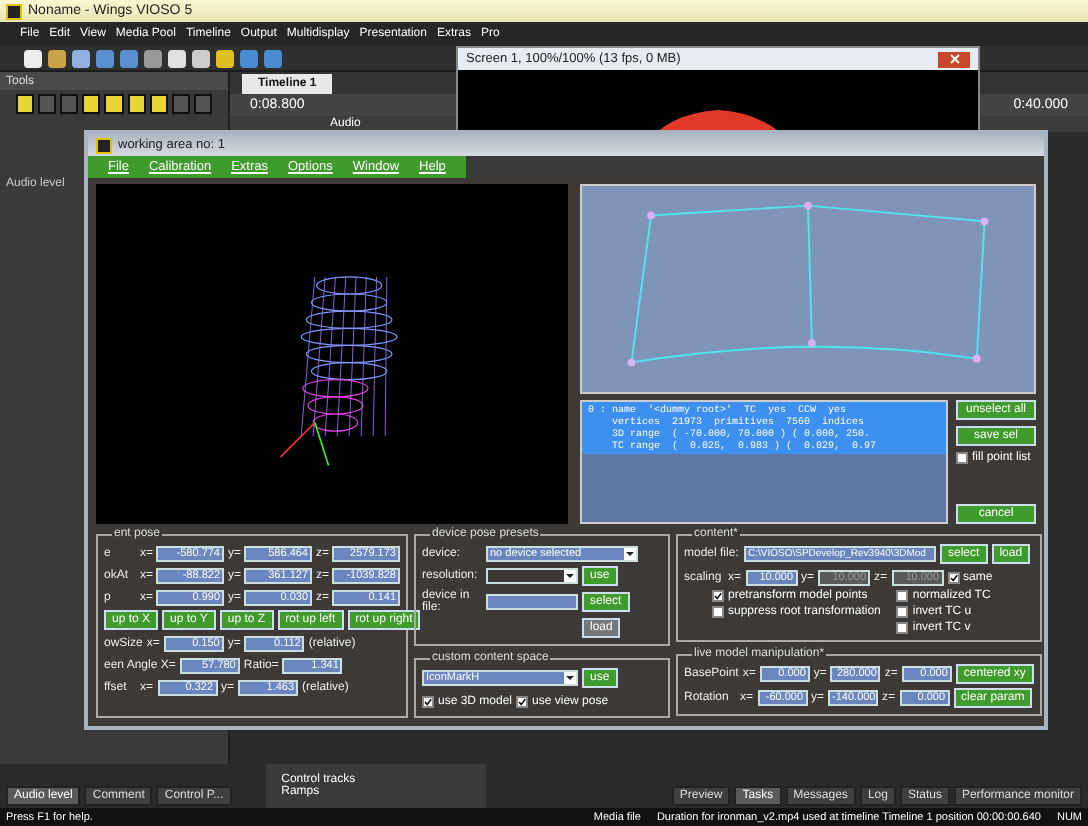 The width and height of the screenshot is (1088, 826). Describe the element at coordinates (104, 145) in the screenshot. I see `app-icon` at that location.